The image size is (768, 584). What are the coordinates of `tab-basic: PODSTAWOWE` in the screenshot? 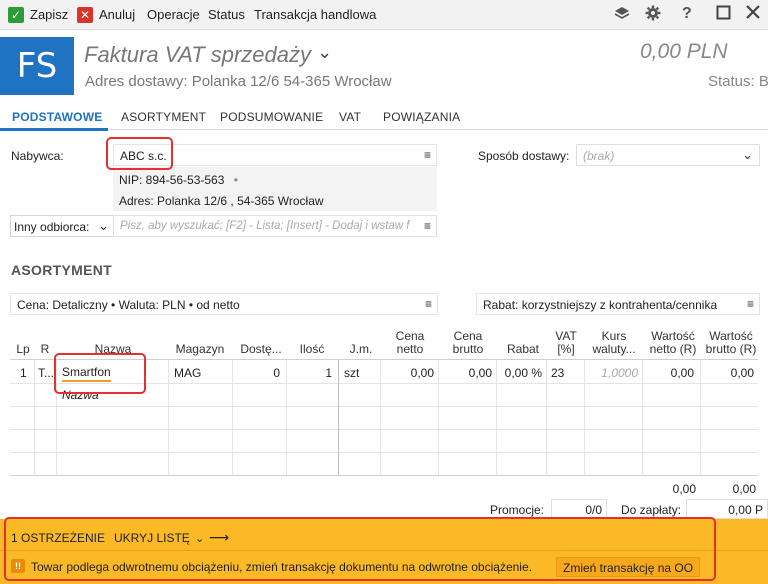 It's located at (57, 117).